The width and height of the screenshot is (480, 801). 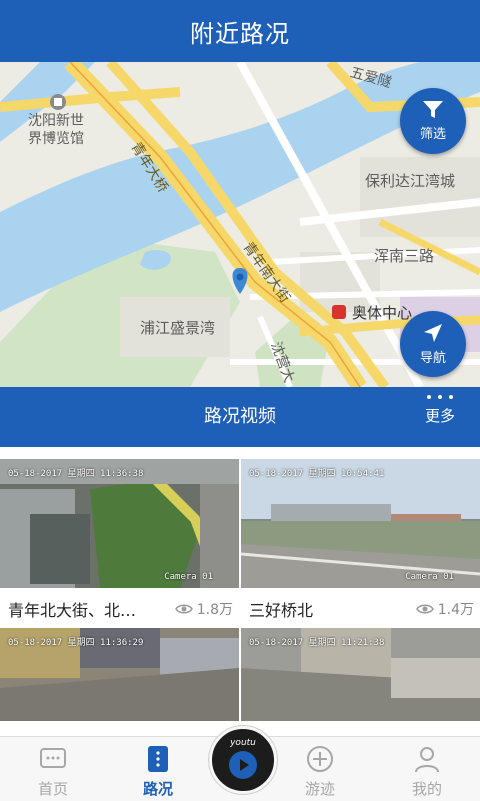 What do you see at coordinates (433, 344) in the screenshot?
I see `navigate-button: 导航` at bounding box center [433, 344].